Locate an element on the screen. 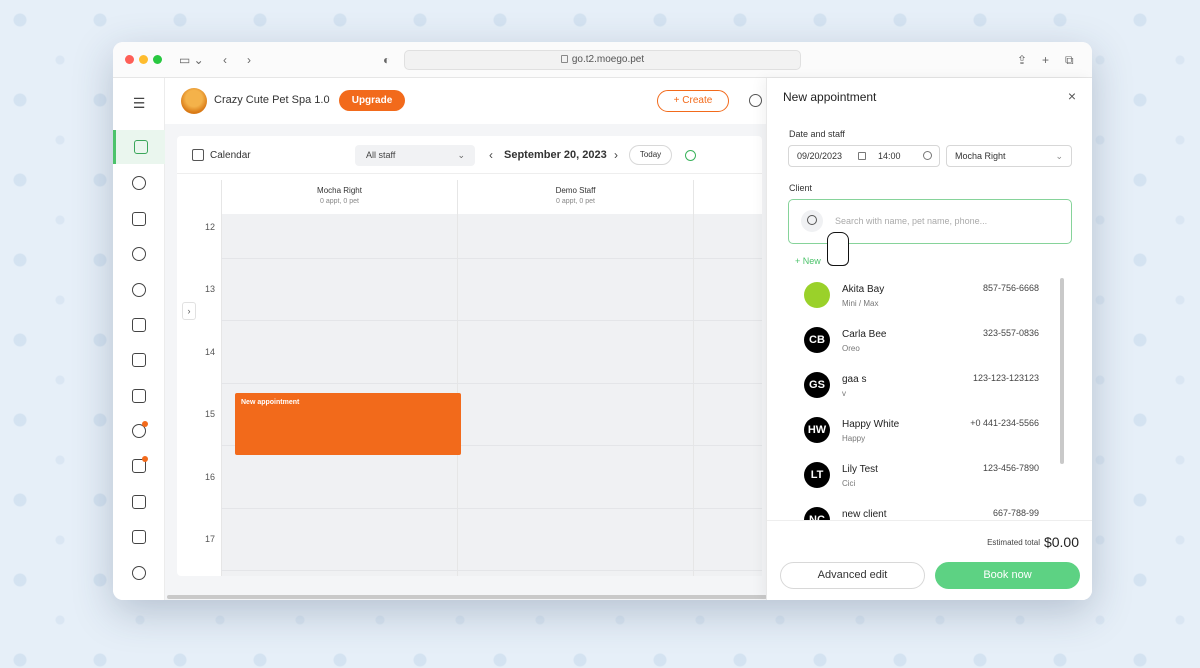 This screenshot has height=668, width=1200. minimize-window-button is located at coordinates (143, 59).